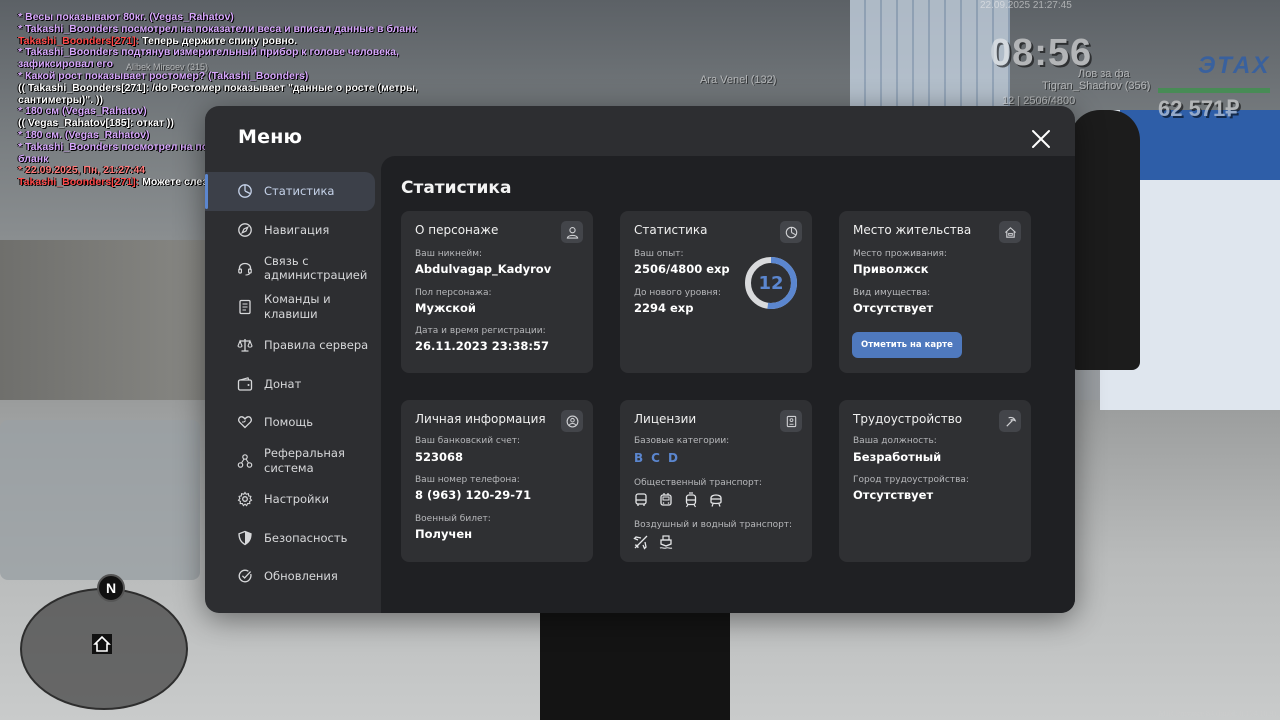 Image resolution: width=1280 pixels, height=720 pixels. I want to click on public-transport-label: Общественный транспорт:, so click(698, 483).